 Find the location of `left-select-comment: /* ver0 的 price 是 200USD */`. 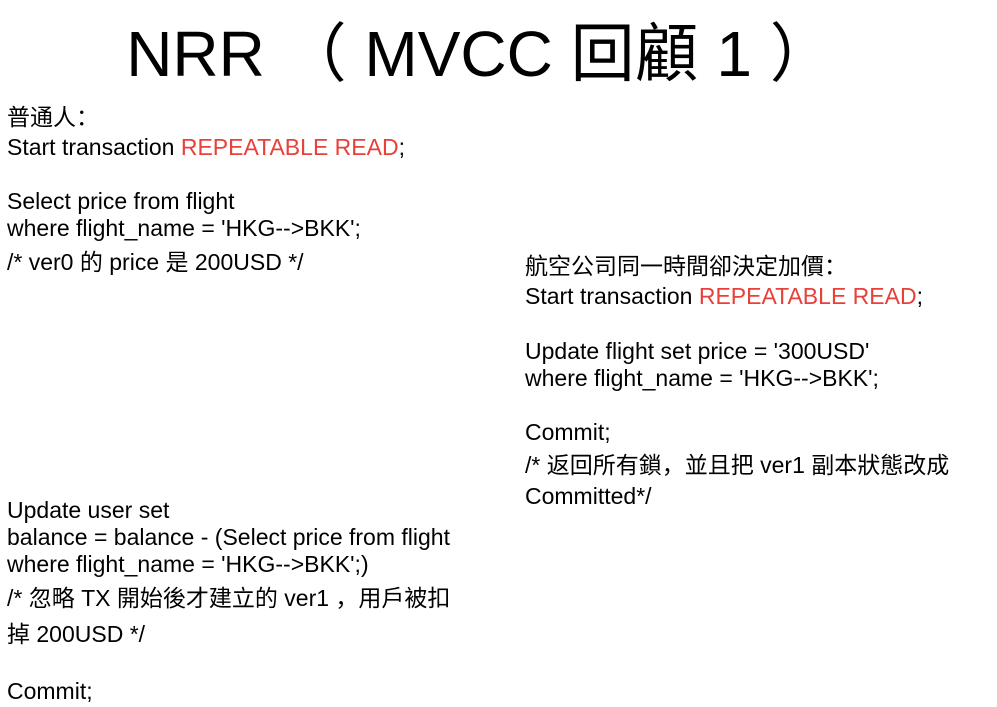

left-select-comment: /* ver0 的 price 是 200USD */ is located at coordinates (155, 262).